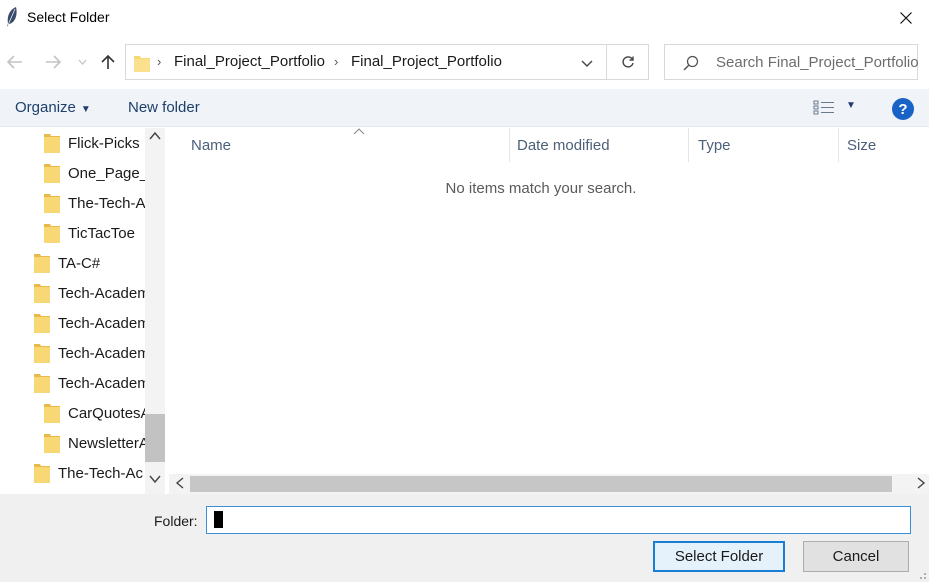 The height and width of the screenshot is (582, 929). Describe the element at coordinates (856, 556) in the screenshot. I see `cancel-button: Cancel` at that location.